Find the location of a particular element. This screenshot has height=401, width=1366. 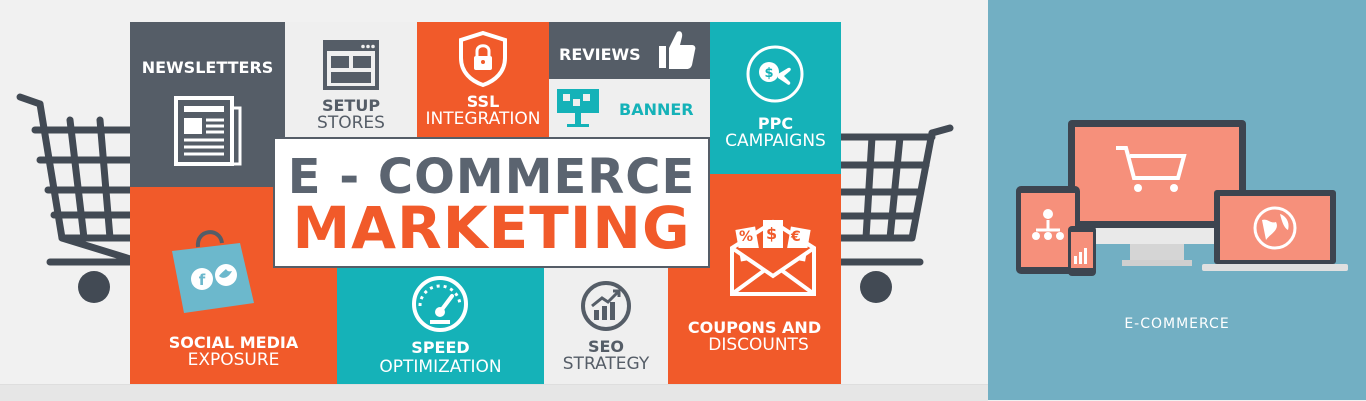

lock-shield-icon is located at coordinates (483, 59).